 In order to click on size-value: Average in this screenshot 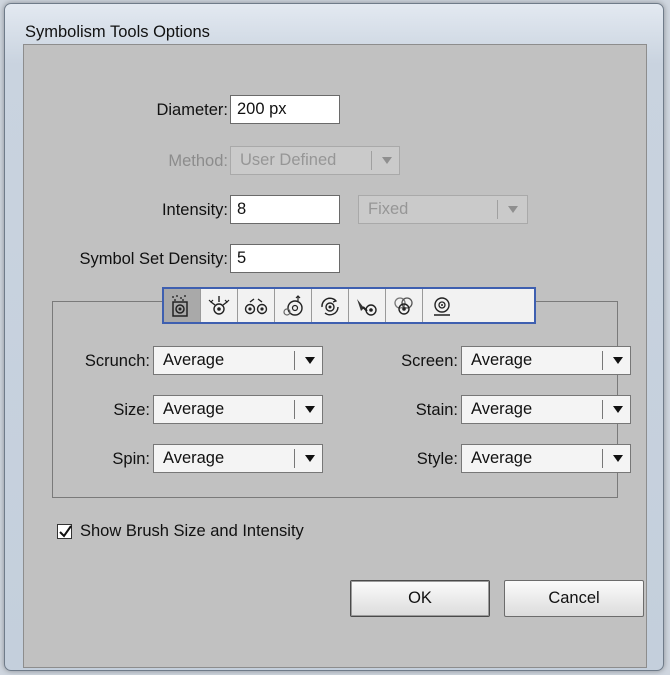, I will do `click(194, 409)`.